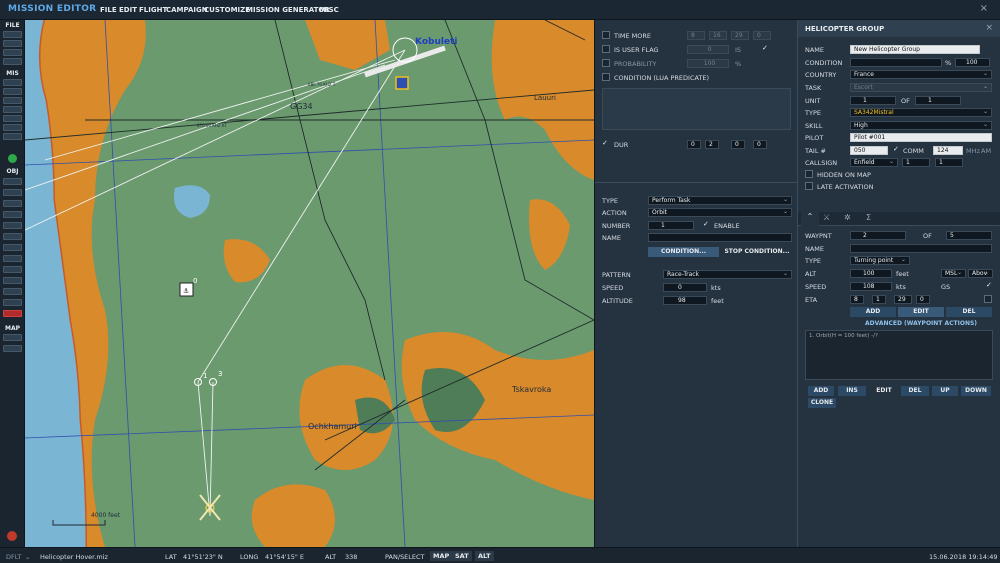  What do you see at coordinates (605, 143) in the screenshot?
I see `dur-check-icon: ✓` at bounding box center [605, 143].